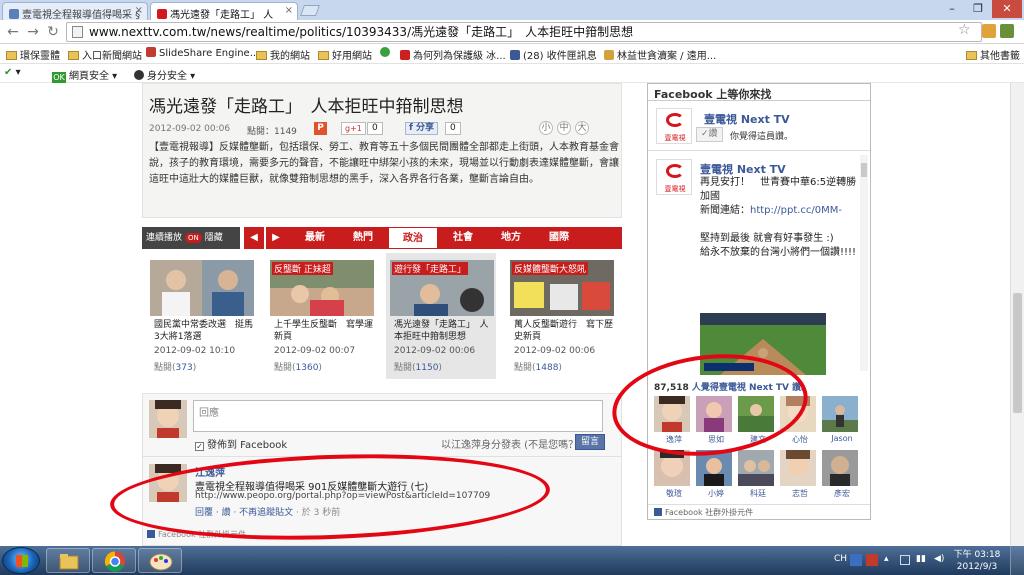  I want to click on page-logo: 壹電視, so click(674, 126).